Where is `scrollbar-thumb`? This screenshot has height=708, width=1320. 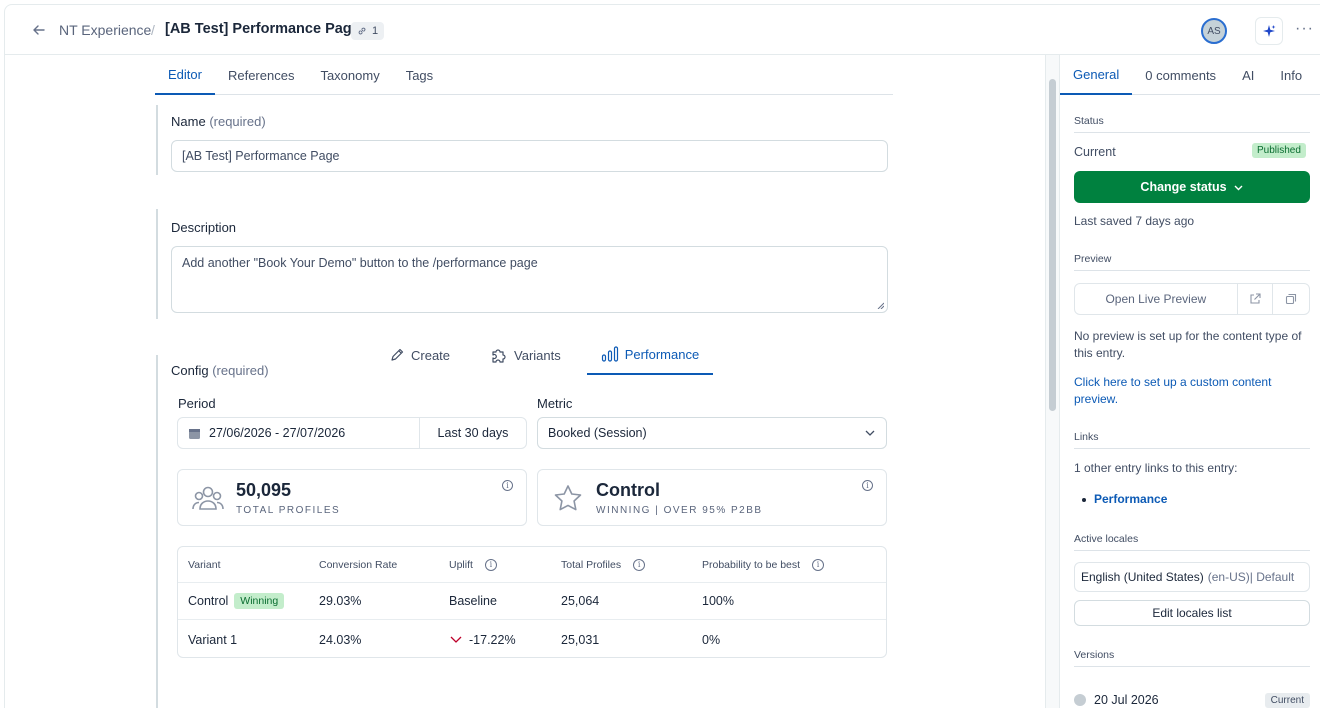
scrollbar-thumb is located at coordinates (1052, 245).